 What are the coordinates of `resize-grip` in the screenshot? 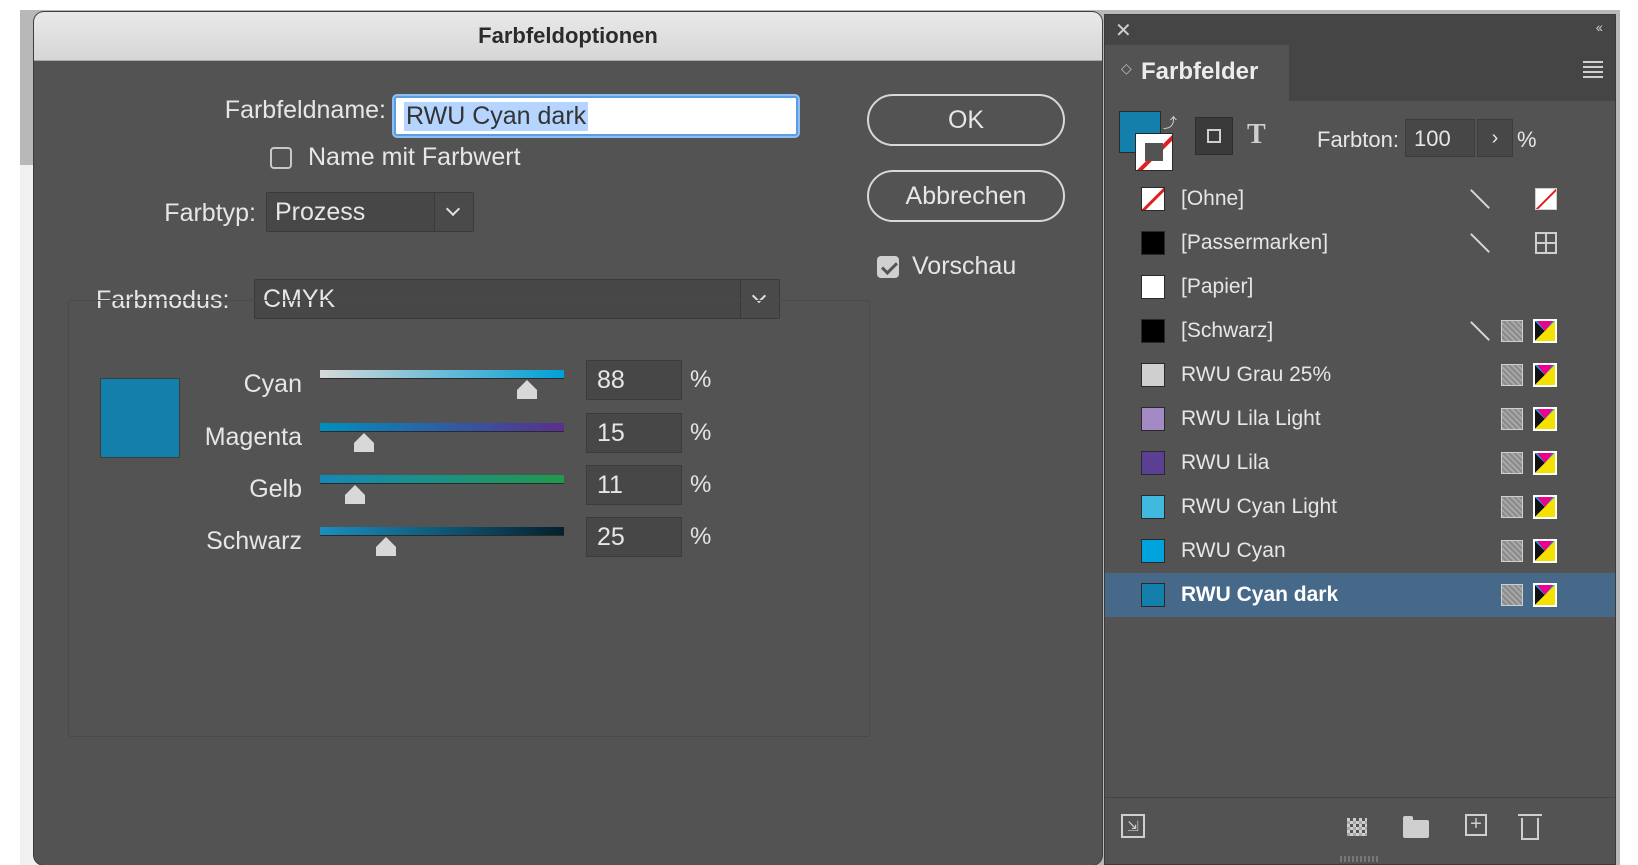 It's located at (1360, 859).